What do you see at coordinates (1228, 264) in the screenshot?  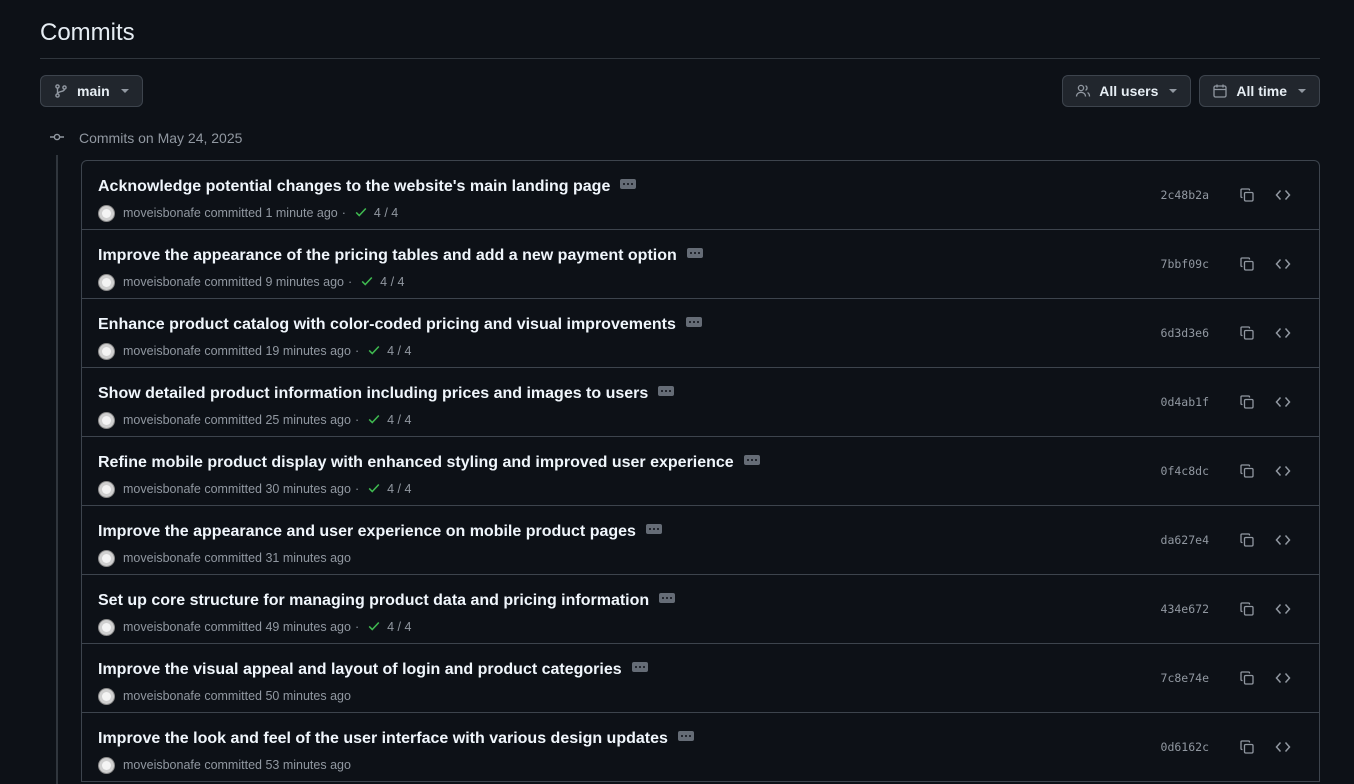 I see `commit-actions: 7bbf09c` at bounding box center [1228, 264].